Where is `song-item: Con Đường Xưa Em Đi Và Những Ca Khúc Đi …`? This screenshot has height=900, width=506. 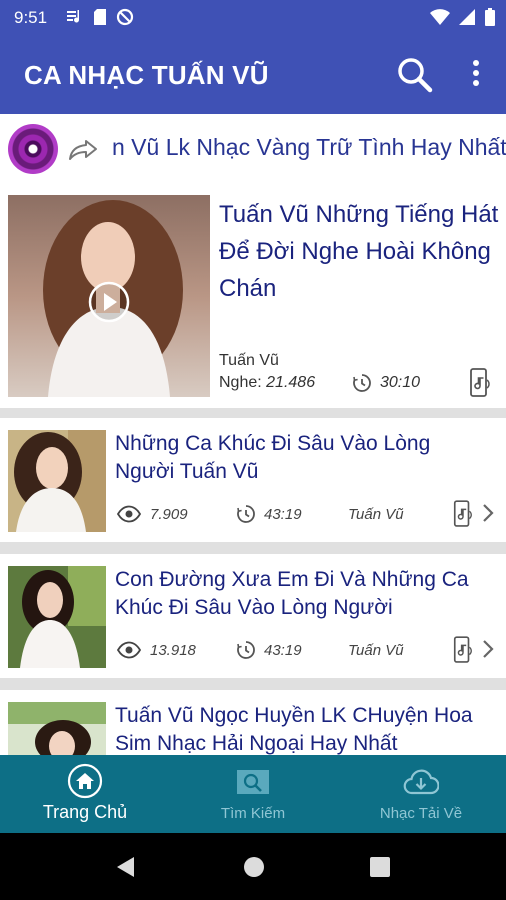
song-item: Con Đường Xưa Em Đi Và Những Ca Khúc Đi … is located at coordinates (253, 616).